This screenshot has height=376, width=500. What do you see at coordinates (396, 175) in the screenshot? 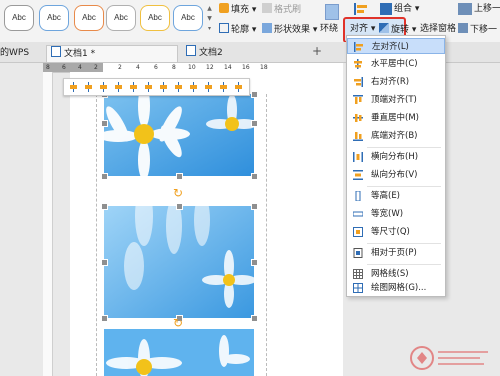
I see `menu-item-distribute-vertical: 纵向分布(V)` at bounding box center [396, 175].